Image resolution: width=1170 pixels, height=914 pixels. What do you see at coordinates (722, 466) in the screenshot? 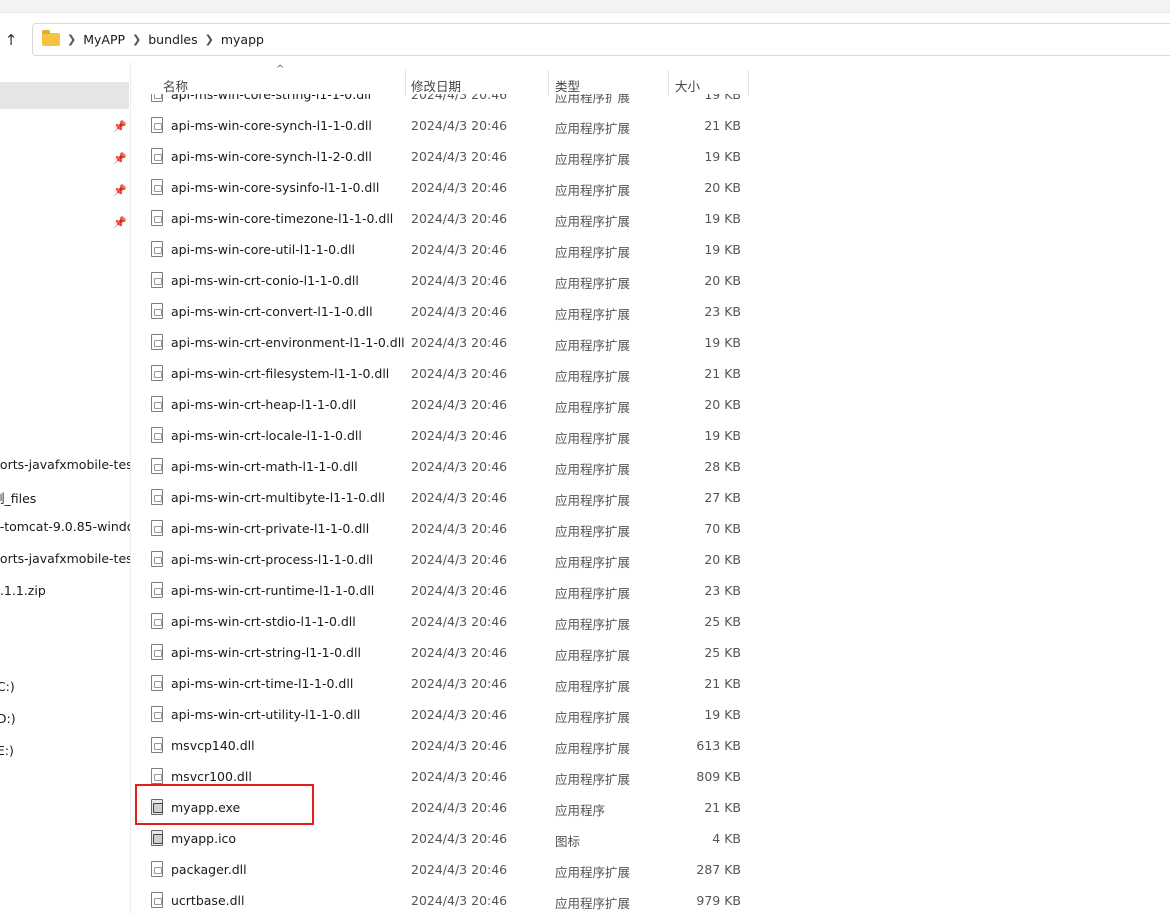
I see `file-size: 28 KB` at bounding box center [722, 466].